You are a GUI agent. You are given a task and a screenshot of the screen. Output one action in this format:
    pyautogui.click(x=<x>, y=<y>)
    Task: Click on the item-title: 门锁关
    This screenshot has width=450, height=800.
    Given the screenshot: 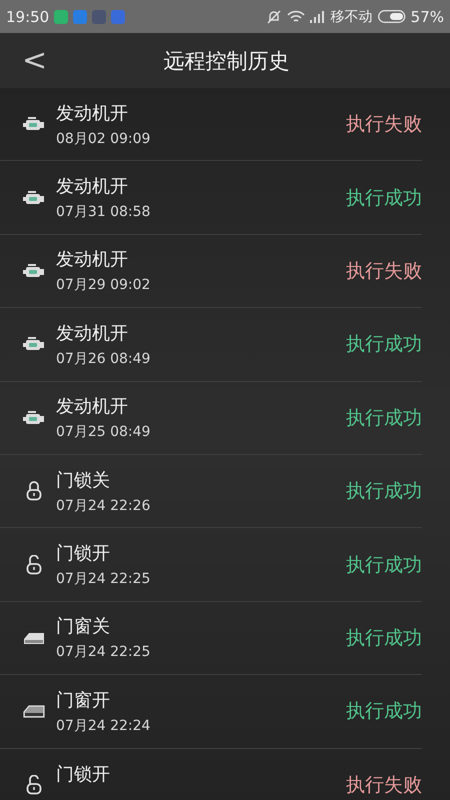 What is the action you would take?
    pyautogui.click(x=83, y=480)
    